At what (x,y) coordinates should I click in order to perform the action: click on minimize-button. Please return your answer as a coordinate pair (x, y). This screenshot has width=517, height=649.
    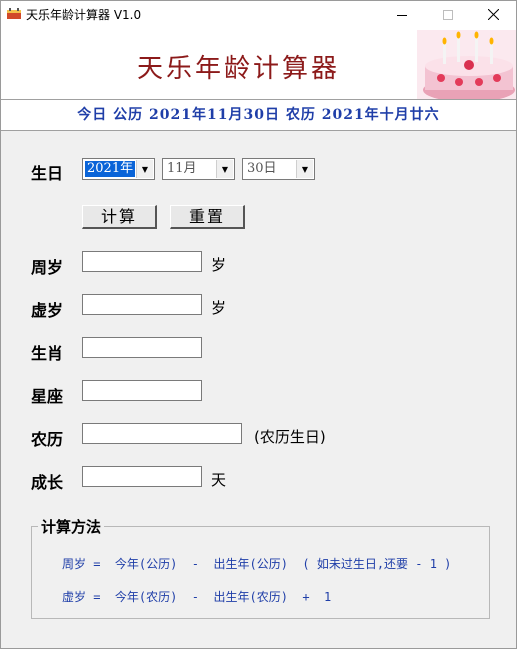
    Looking at the image, I should click on (402, 14).